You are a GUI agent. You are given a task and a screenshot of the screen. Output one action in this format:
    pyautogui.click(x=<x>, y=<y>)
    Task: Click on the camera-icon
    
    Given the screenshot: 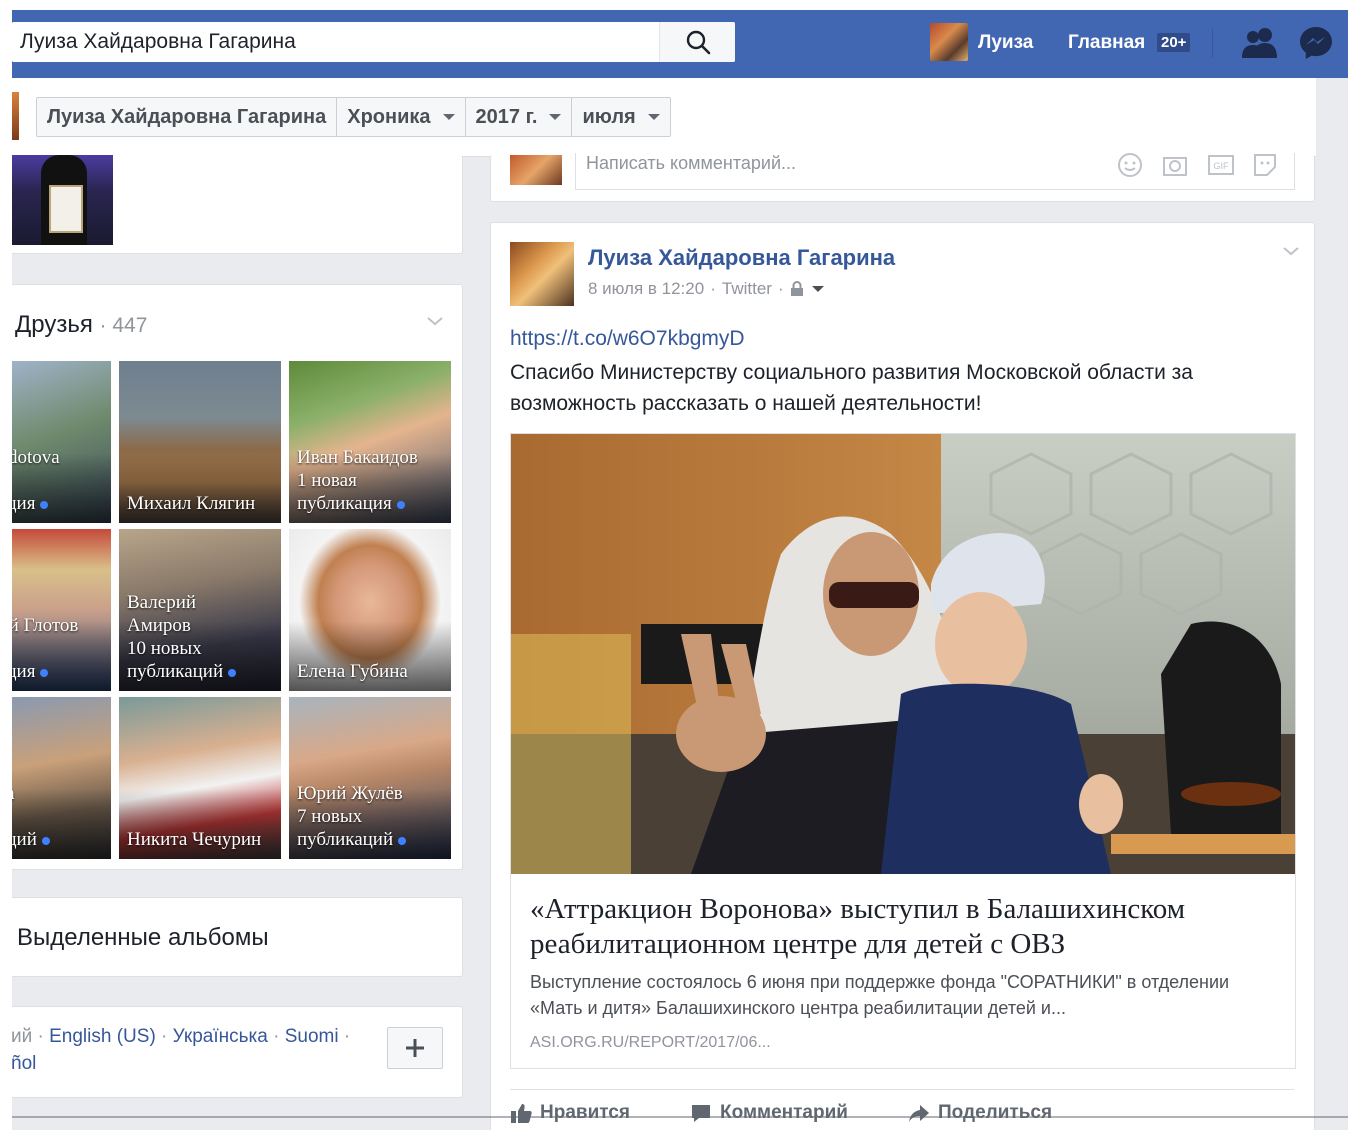 What is the action you would take?
    pyautogui.click(x=1175, y=165)
    